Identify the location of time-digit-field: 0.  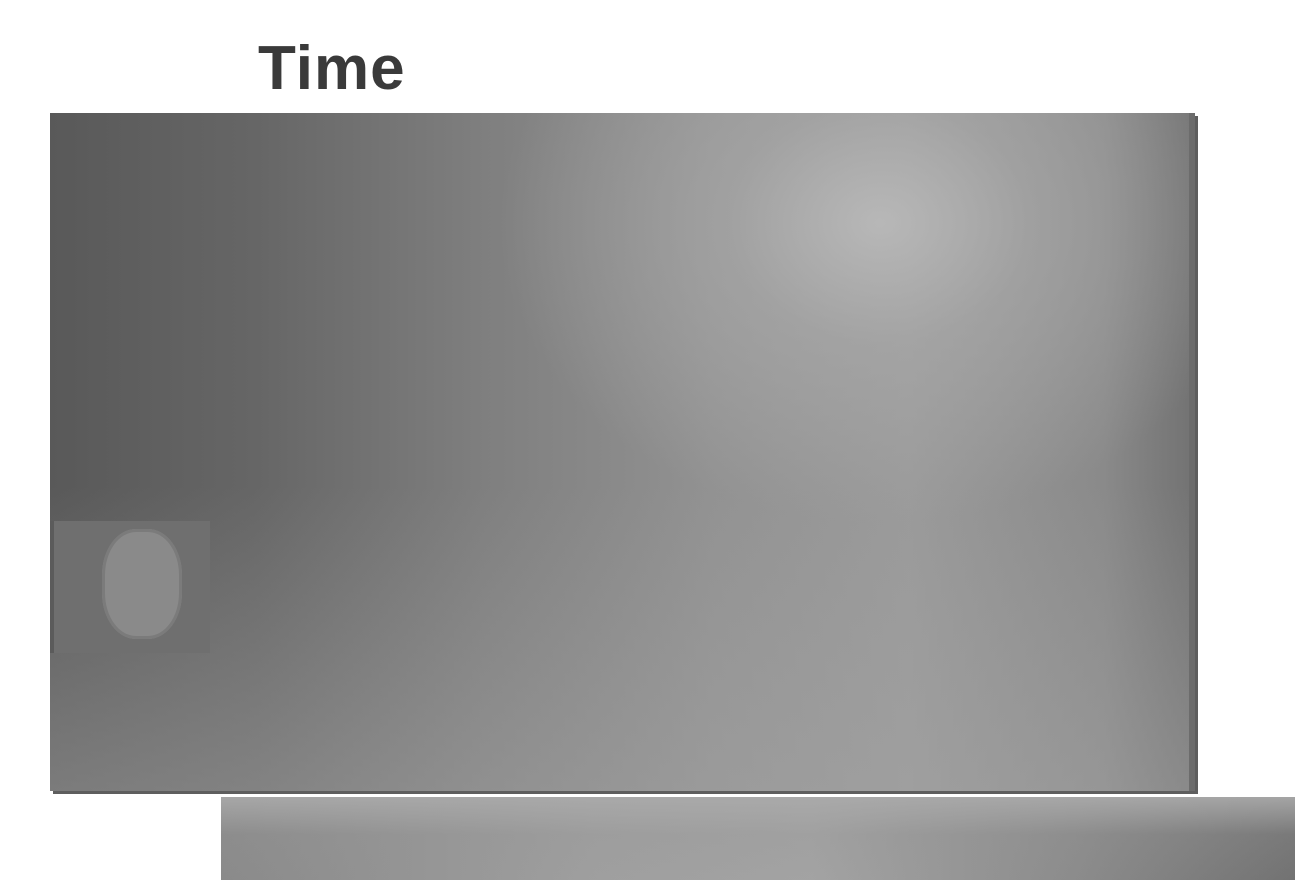
(130, 587).